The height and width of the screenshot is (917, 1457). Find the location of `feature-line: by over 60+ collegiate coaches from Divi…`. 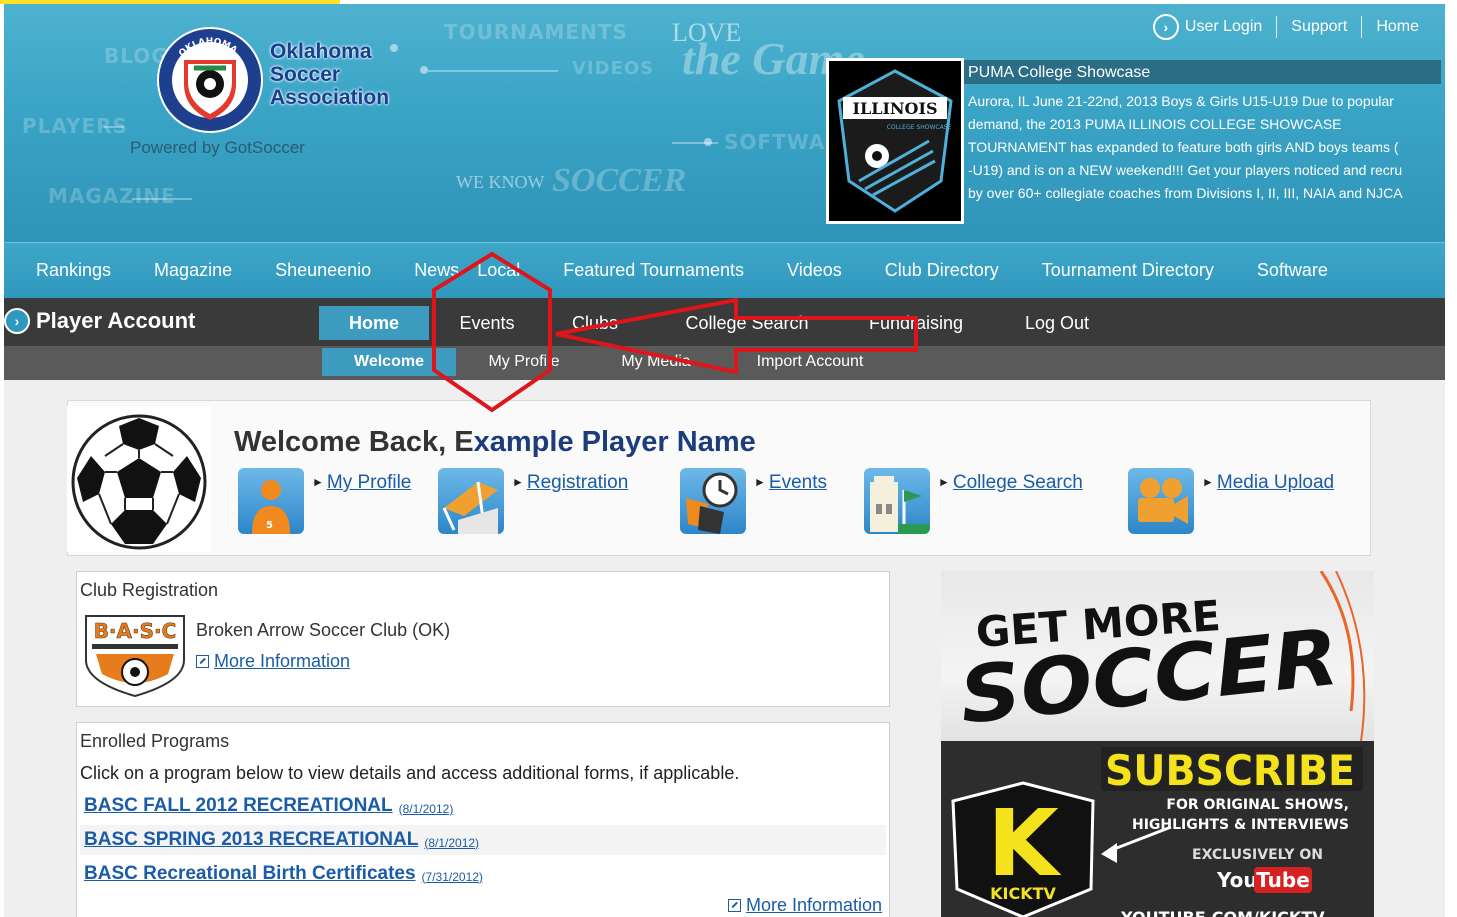

feature-line: by over 60+ collegiate coaches from Divi… is located at coordinates (1185, 193).